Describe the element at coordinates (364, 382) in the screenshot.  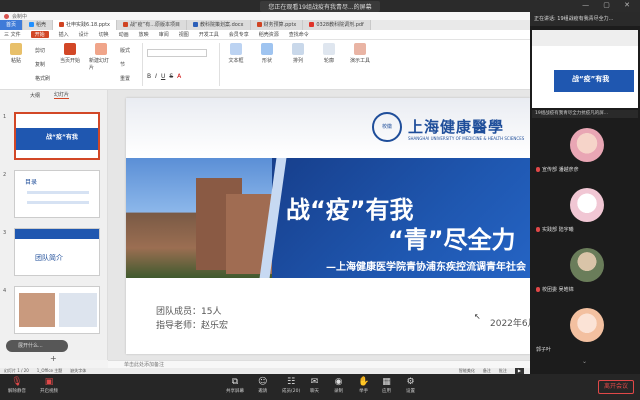
I see `hand-icon: ✋` at that location.